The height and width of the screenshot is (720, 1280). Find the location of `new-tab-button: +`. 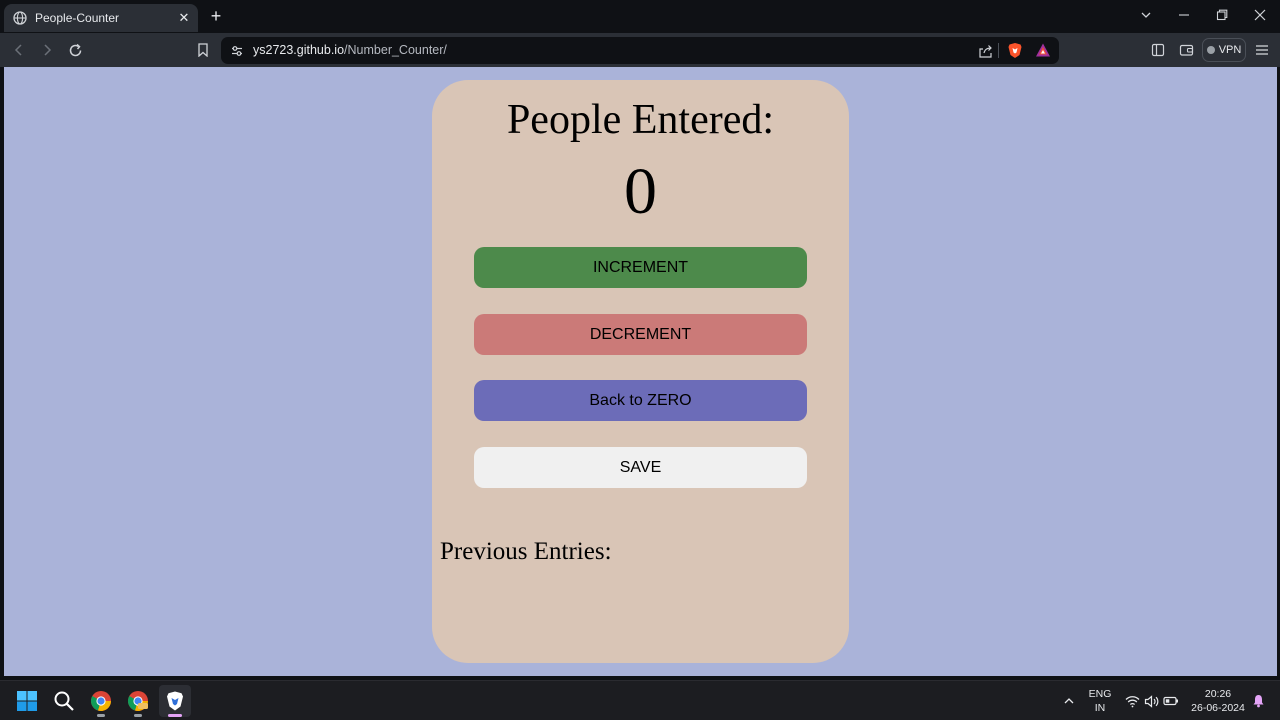

new-tab-button: + is located at coordinates (216, 16).